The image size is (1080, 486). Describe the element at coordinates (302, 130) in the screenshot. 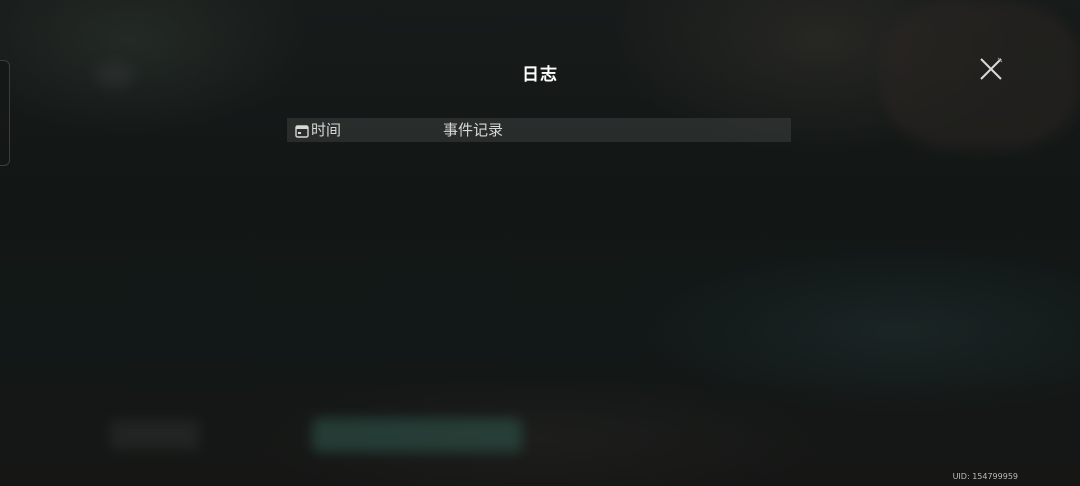

I see `calendar-icon` at that location.